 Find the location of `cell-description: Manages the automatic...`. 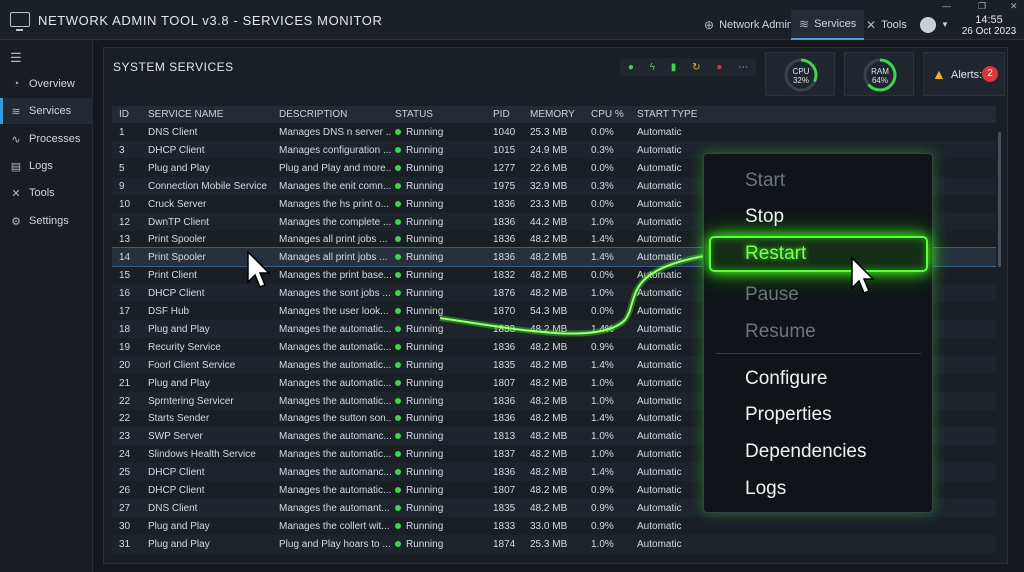

cell-description: Manages the automatic... is located at coordinates (335, 383).